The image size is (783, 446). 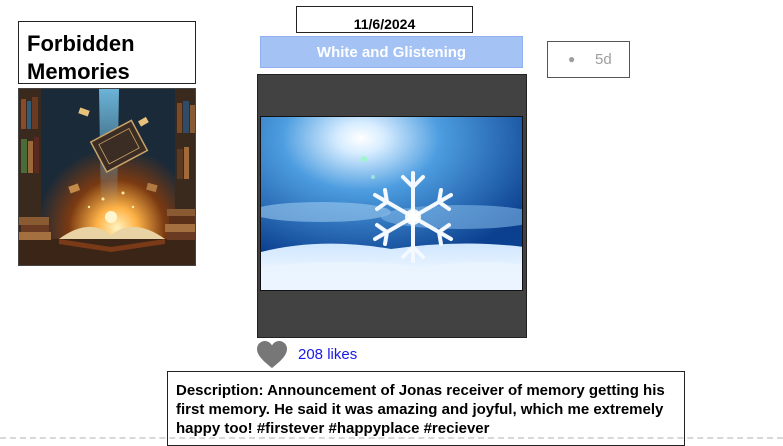 What do you see at coordinates (384, 19) in the screenshot?
I see `post-date: 11/6/2024` at bounding box center [384, 19].